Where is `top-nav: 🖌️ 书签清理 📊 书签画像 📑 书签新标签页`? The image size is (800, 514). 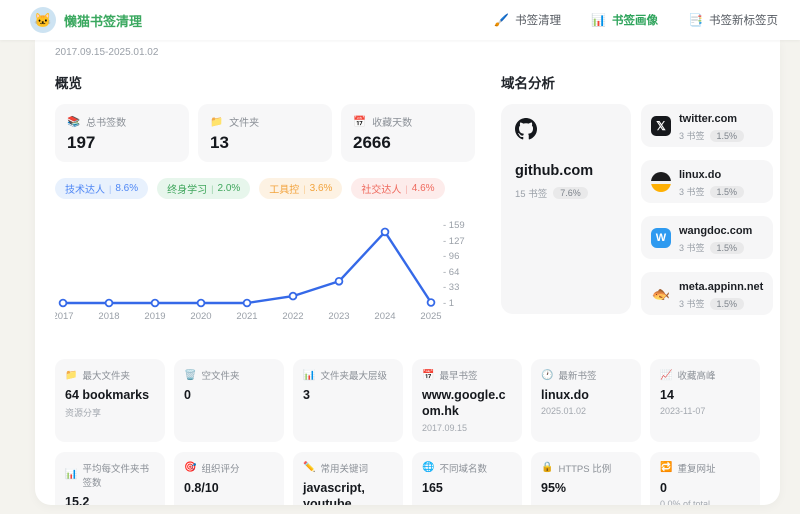 top-nav: 🖌️ 书签清理 📊 书签画像 📑 书签新标签页 is located at coordinates (636, 20).